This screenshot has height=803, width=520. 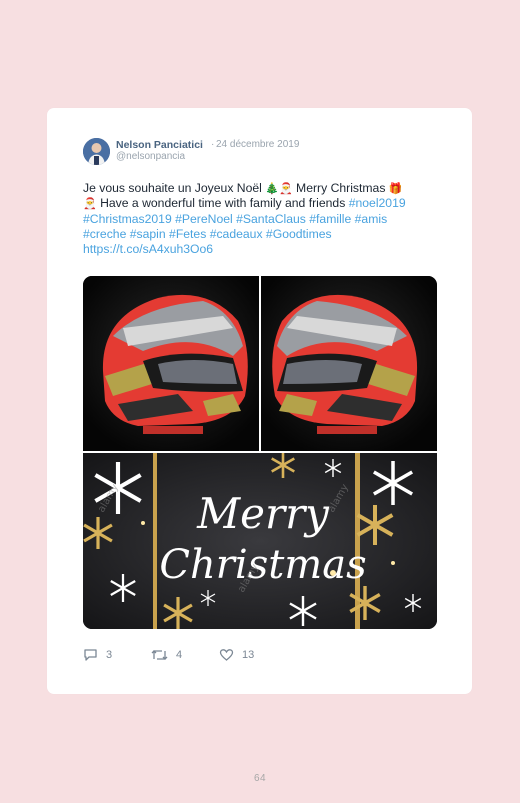 I want to click on tweet-date: 24 décembre 2019, so click(x=257, y=144).